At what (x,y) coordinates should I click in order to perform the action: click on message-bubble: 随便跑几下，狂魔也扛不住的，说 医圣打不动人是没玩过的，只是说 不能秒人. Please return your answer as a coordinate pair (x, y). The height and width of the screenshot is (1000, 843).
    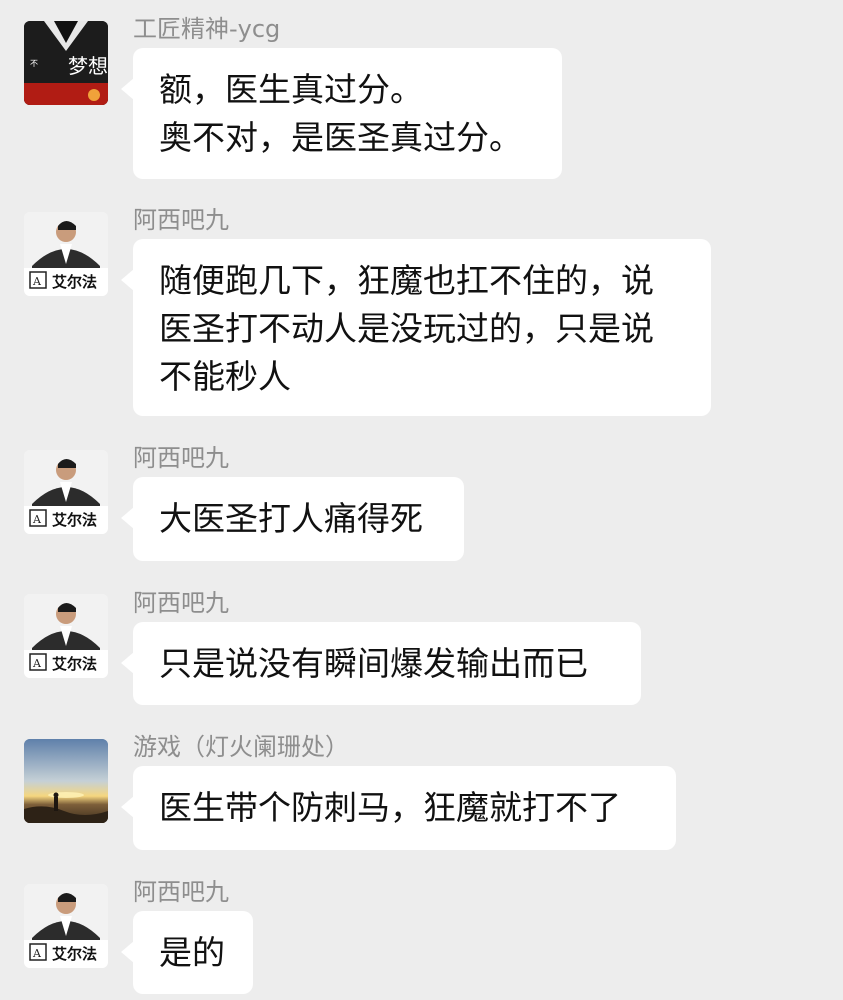
    Looking at the image, I should click on (416, 327).